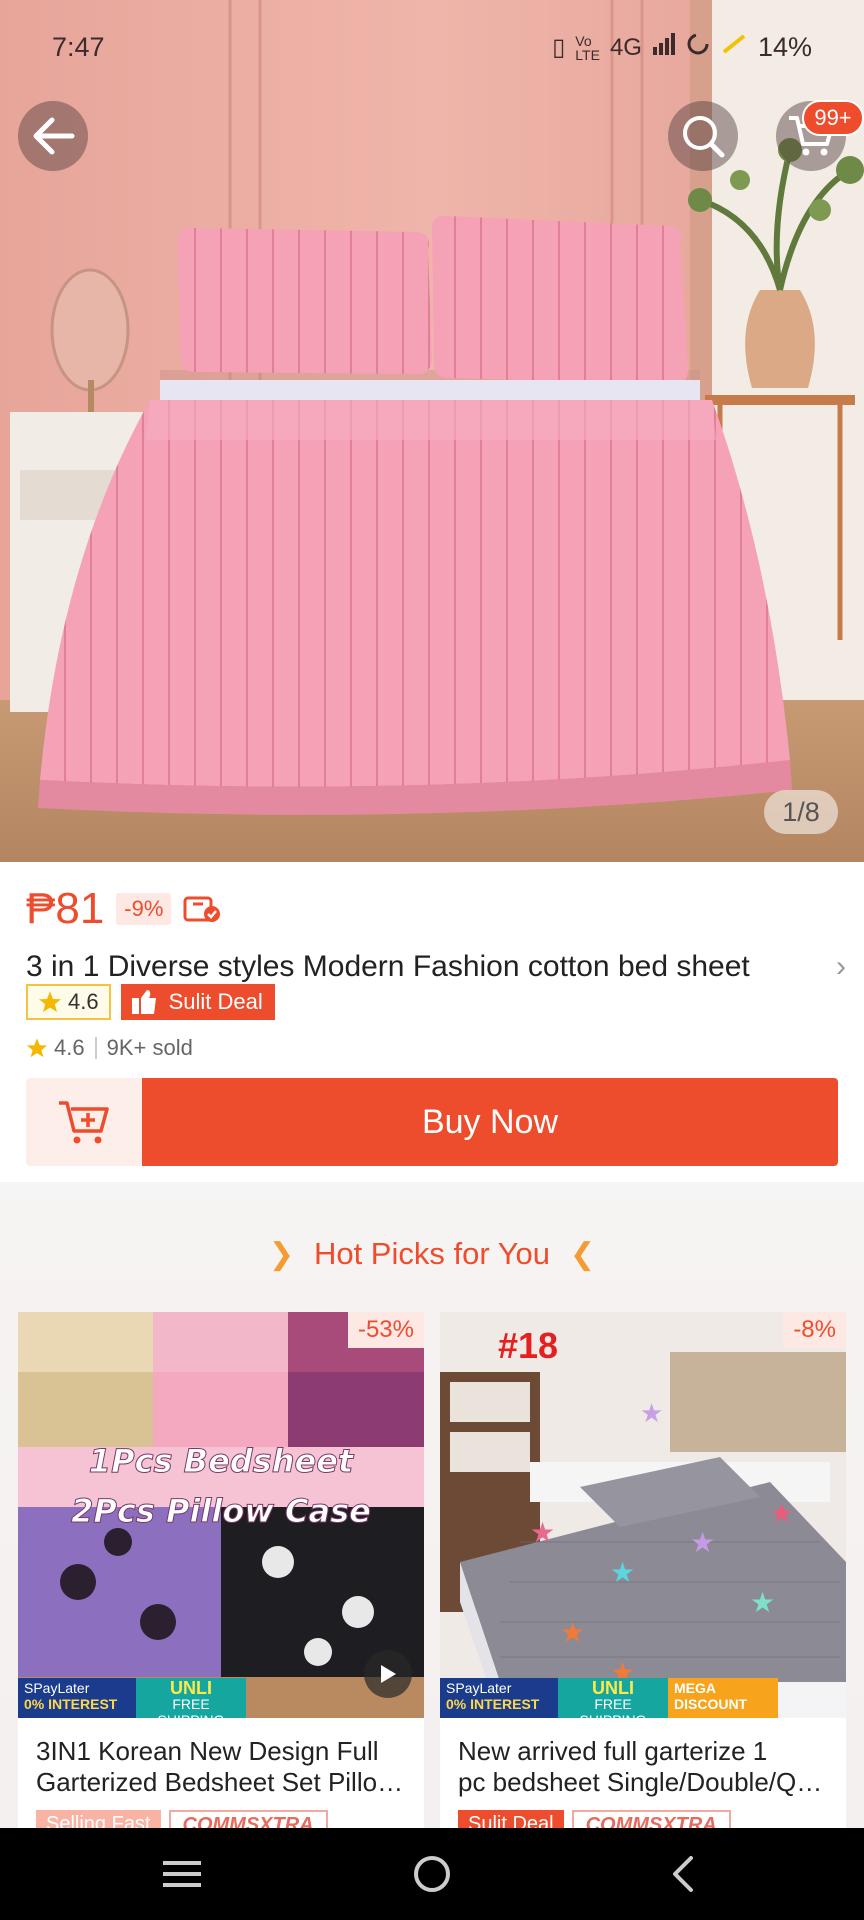 Image resolution: width=864 pixels, height=1920 pixels. Describe the element at coordinates (215, 1001) in the screenshot. I see `deal-label: Sulit Deal` at that location.